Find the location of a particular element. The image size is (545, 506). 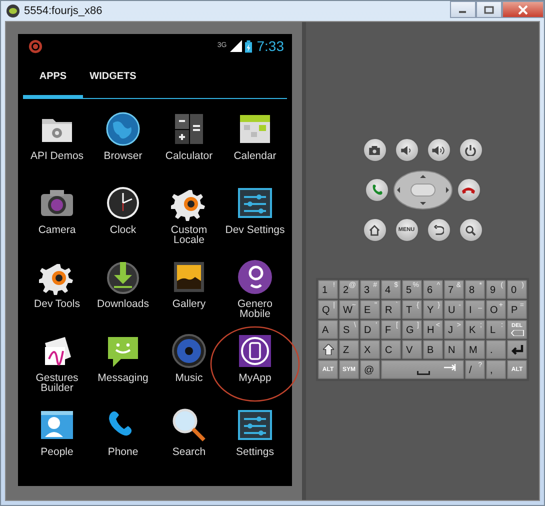

maximize-icon is located at coordinates (489, 10).